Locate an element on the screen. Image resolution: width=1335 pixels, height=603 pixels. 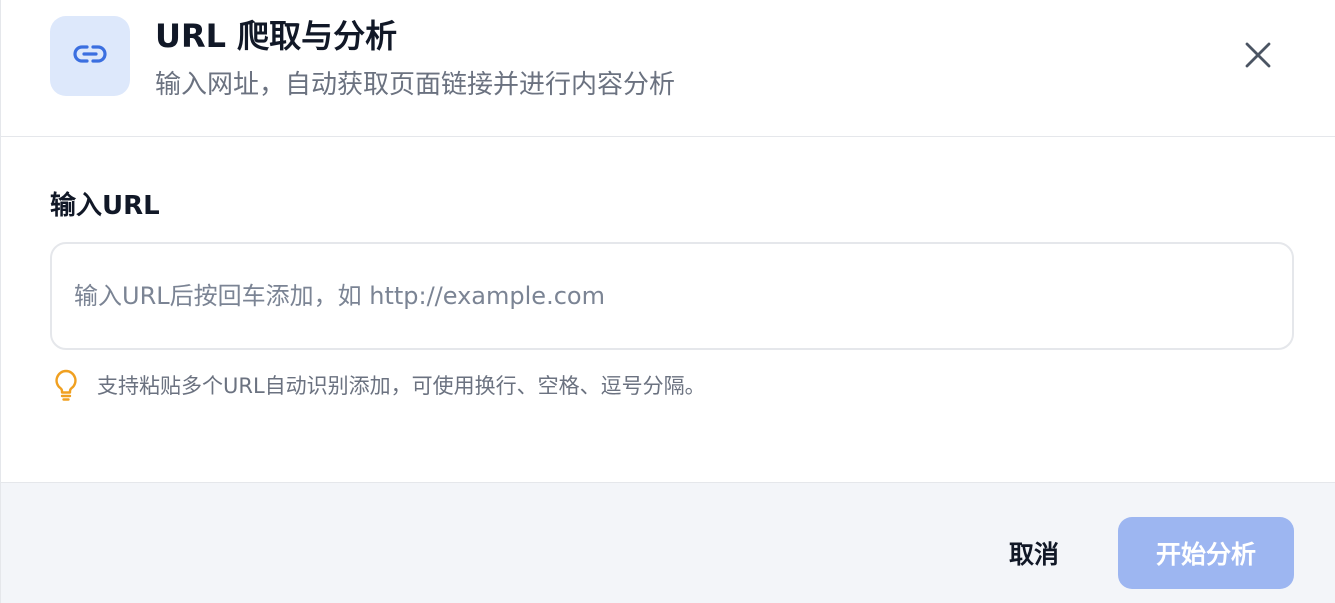
close-icon is located at coordinates (1258, 57).